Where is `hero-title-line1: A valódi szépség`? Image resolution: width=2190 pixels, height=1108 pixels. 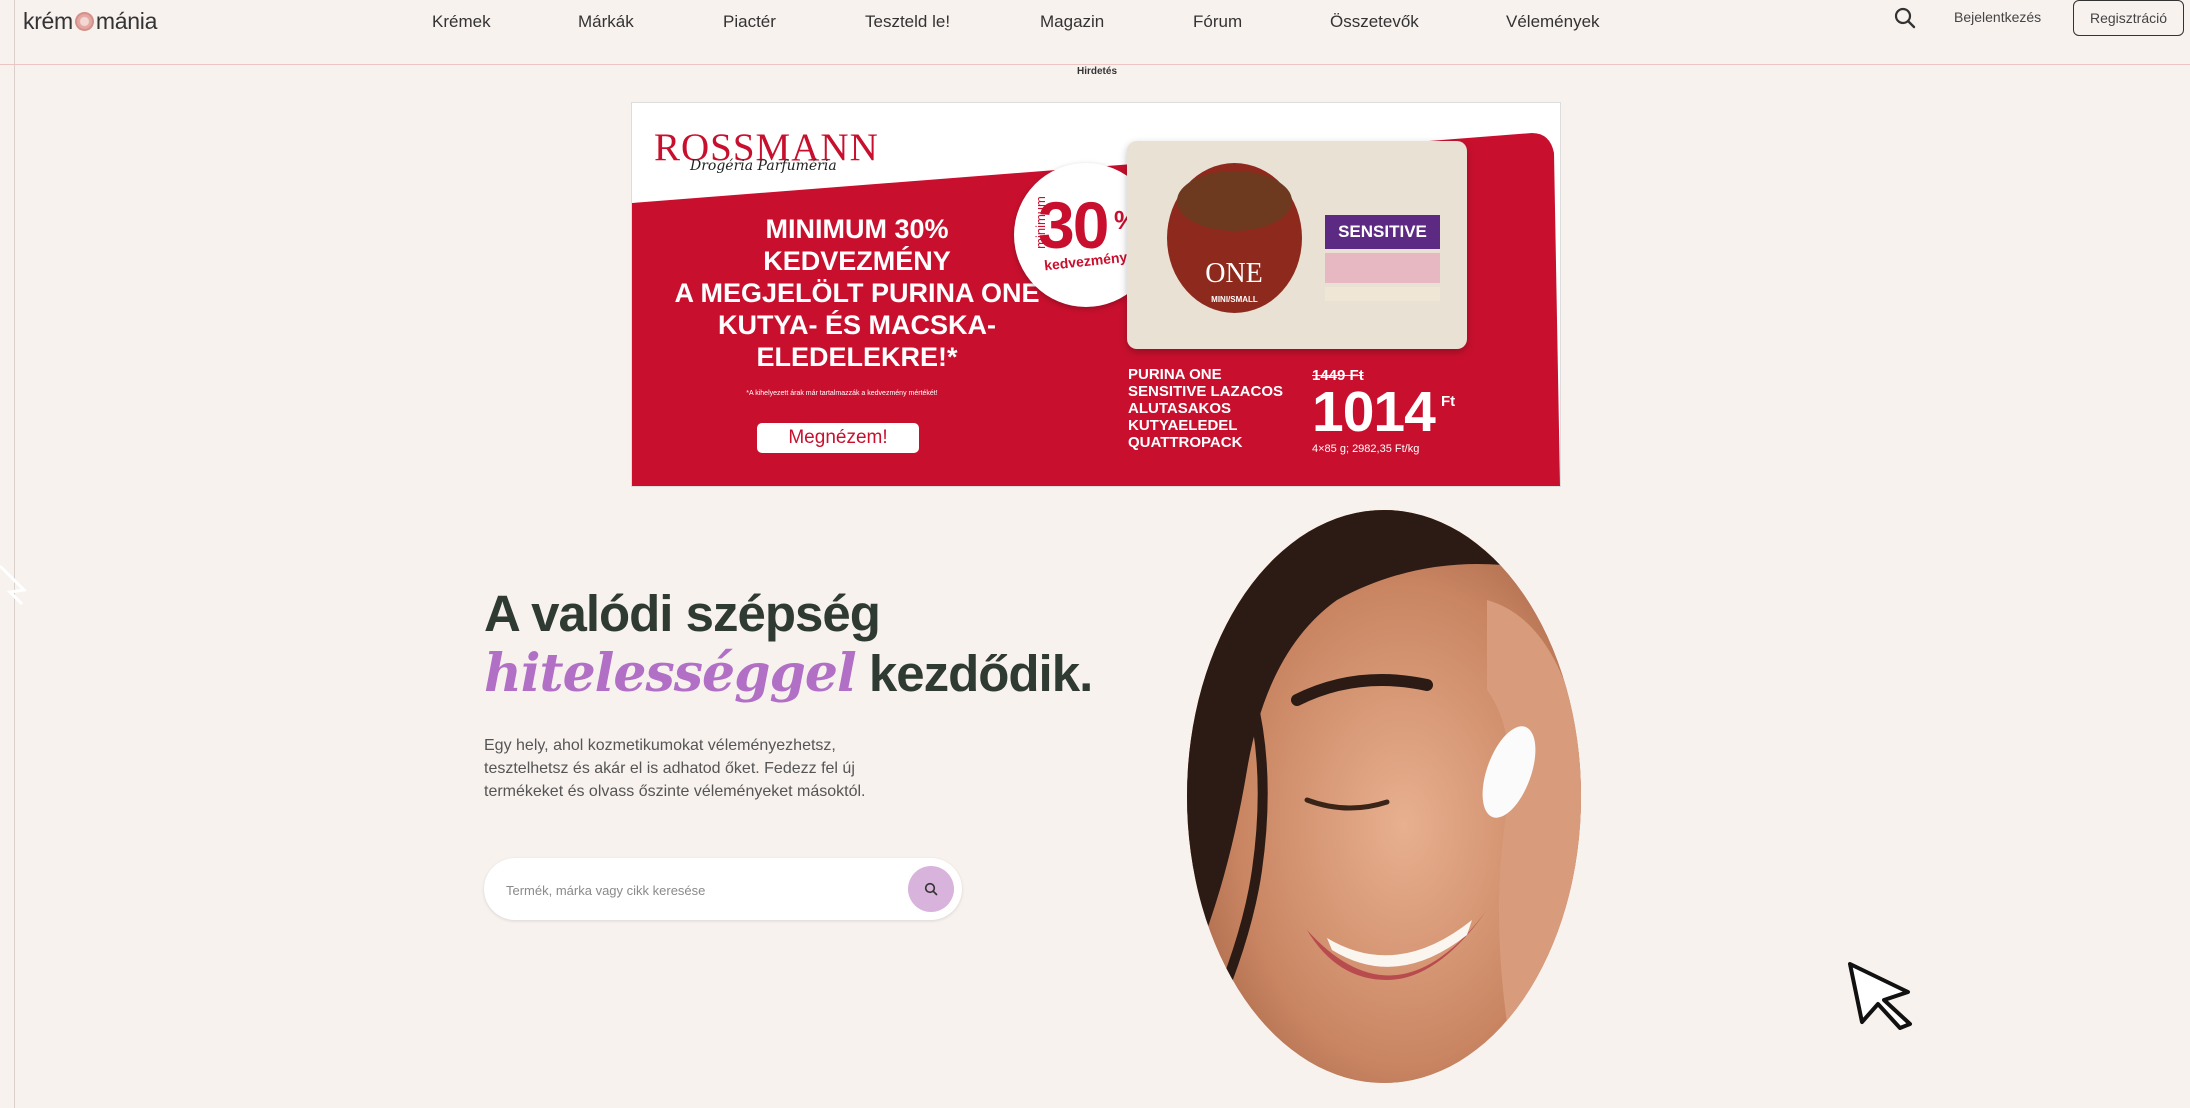
hero-title-line1: A valódi szépség is located at coordinates (682, 613).